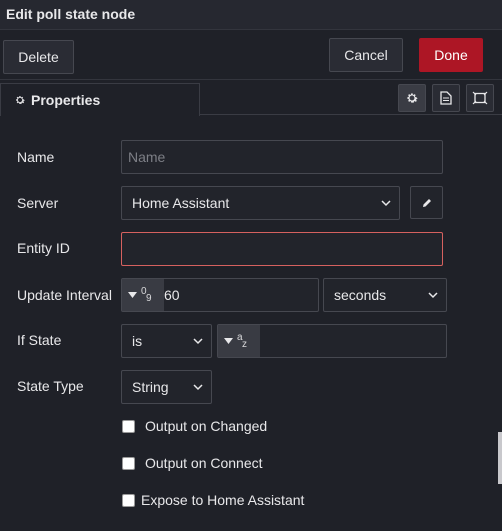 This screenshot has height=531, width=502. What do you see at coordinates (366, 55) in the screenshot?
I see `cancel-button: Cancel` at bounding box center [366, 55].